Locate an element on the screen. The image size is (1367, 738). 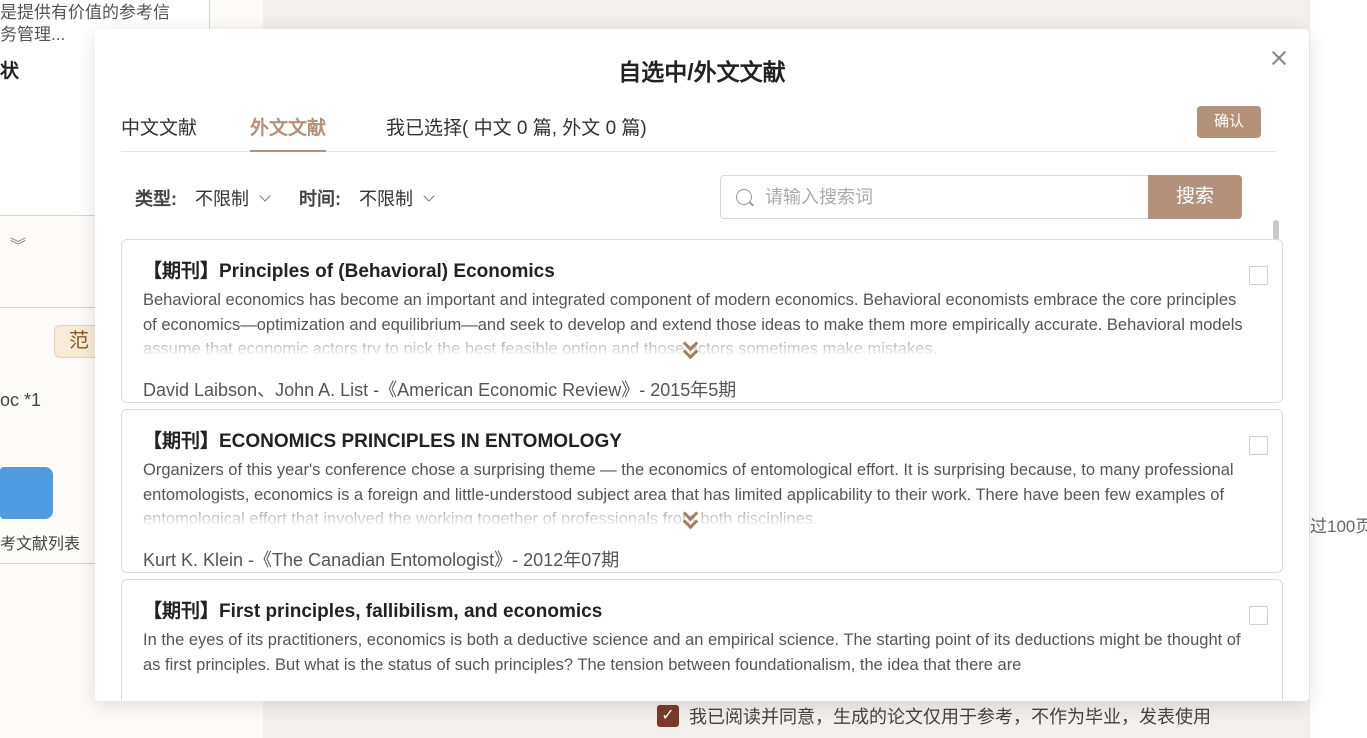
time-filter-select: 不限制 is located at coordinates (386, 198).